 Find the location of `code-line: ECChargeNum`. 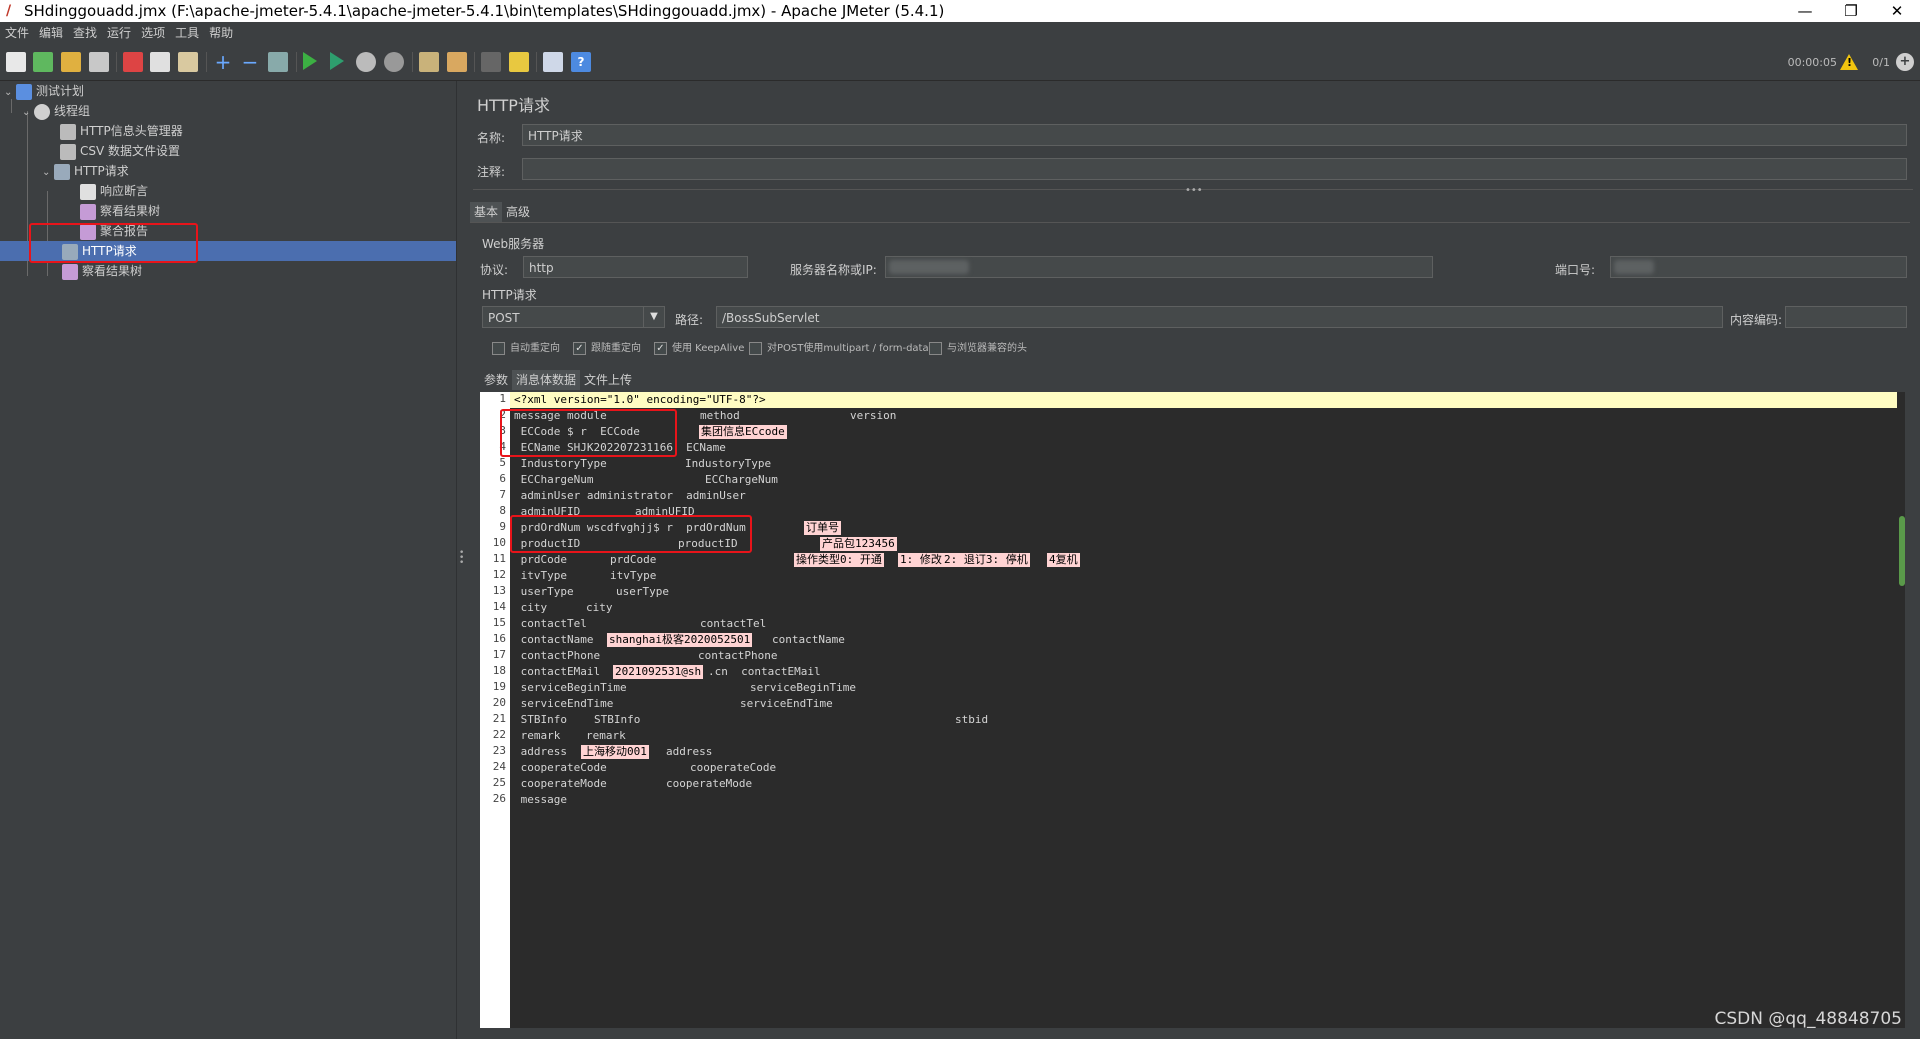

code-line: ECChargeNum is located at coordinates (554, 479).